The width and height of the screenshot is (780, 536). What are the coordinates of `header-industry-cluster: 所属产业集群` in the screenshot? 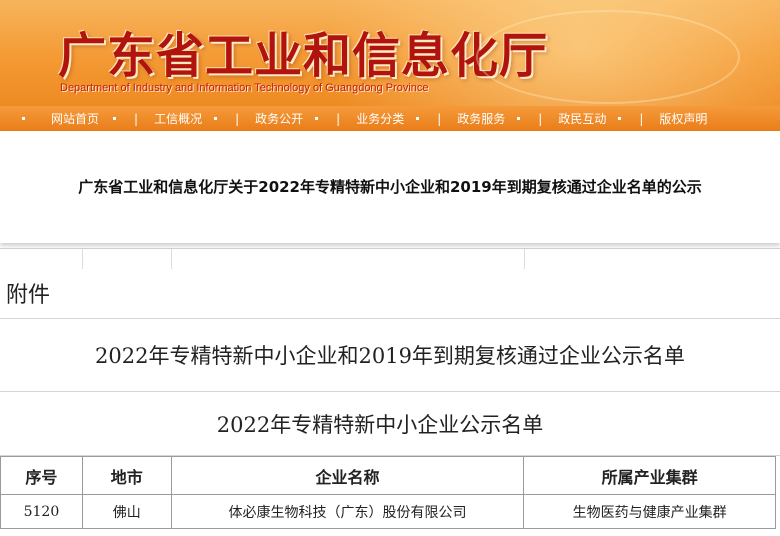 It's located at (649, 475).